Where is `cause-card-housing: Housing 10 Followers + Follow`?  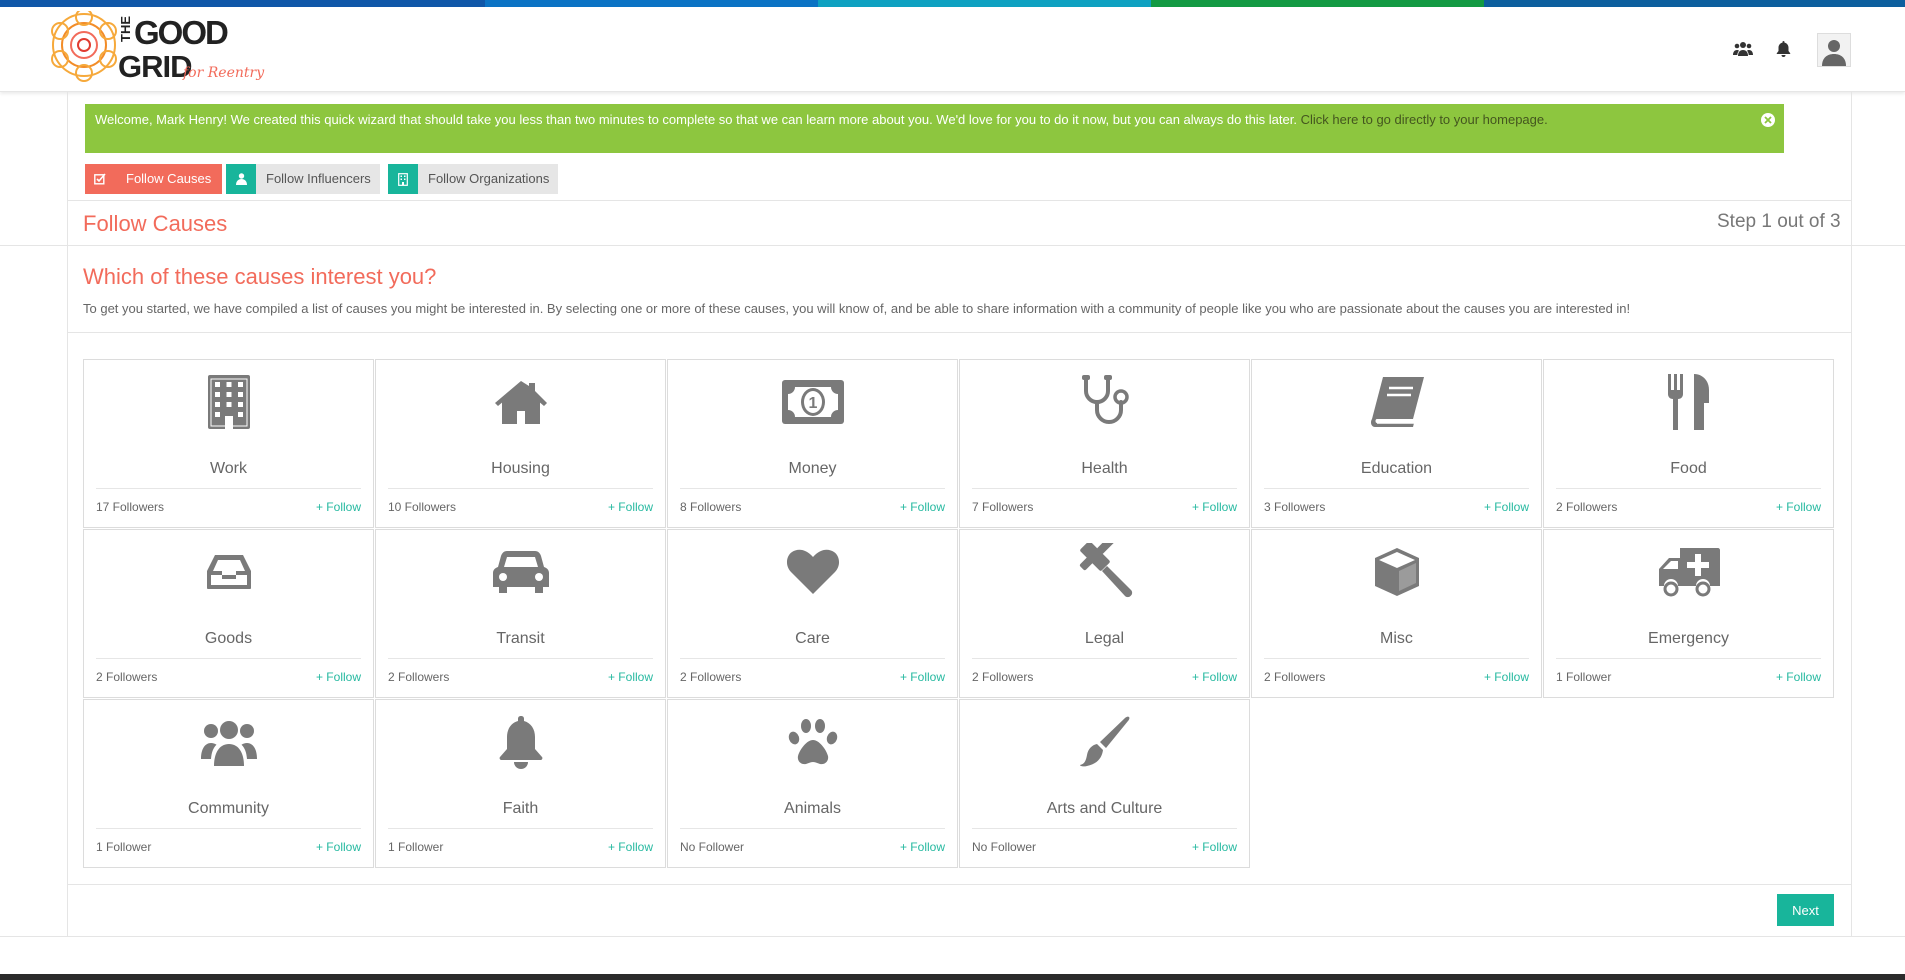
cause-card-housing: Housing 10 Followers + Follow is located at coordinates (520, 443).